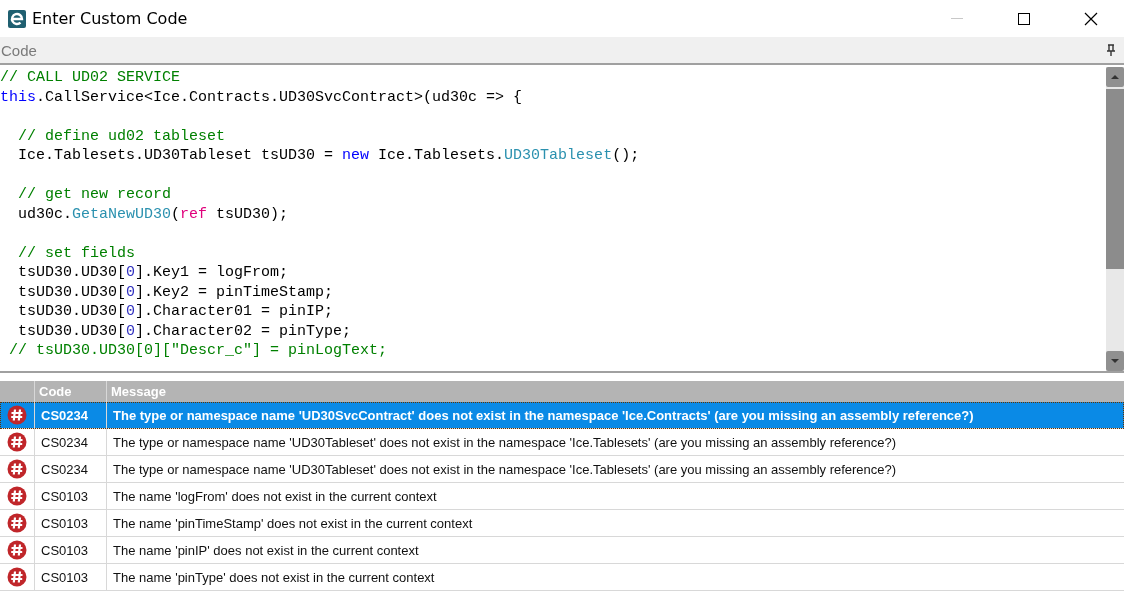 The height and width of the screenshot is (616, 1124). Describe the element at coordinates (1090, 18) in the screenshot. I see `close-icon` at that location.